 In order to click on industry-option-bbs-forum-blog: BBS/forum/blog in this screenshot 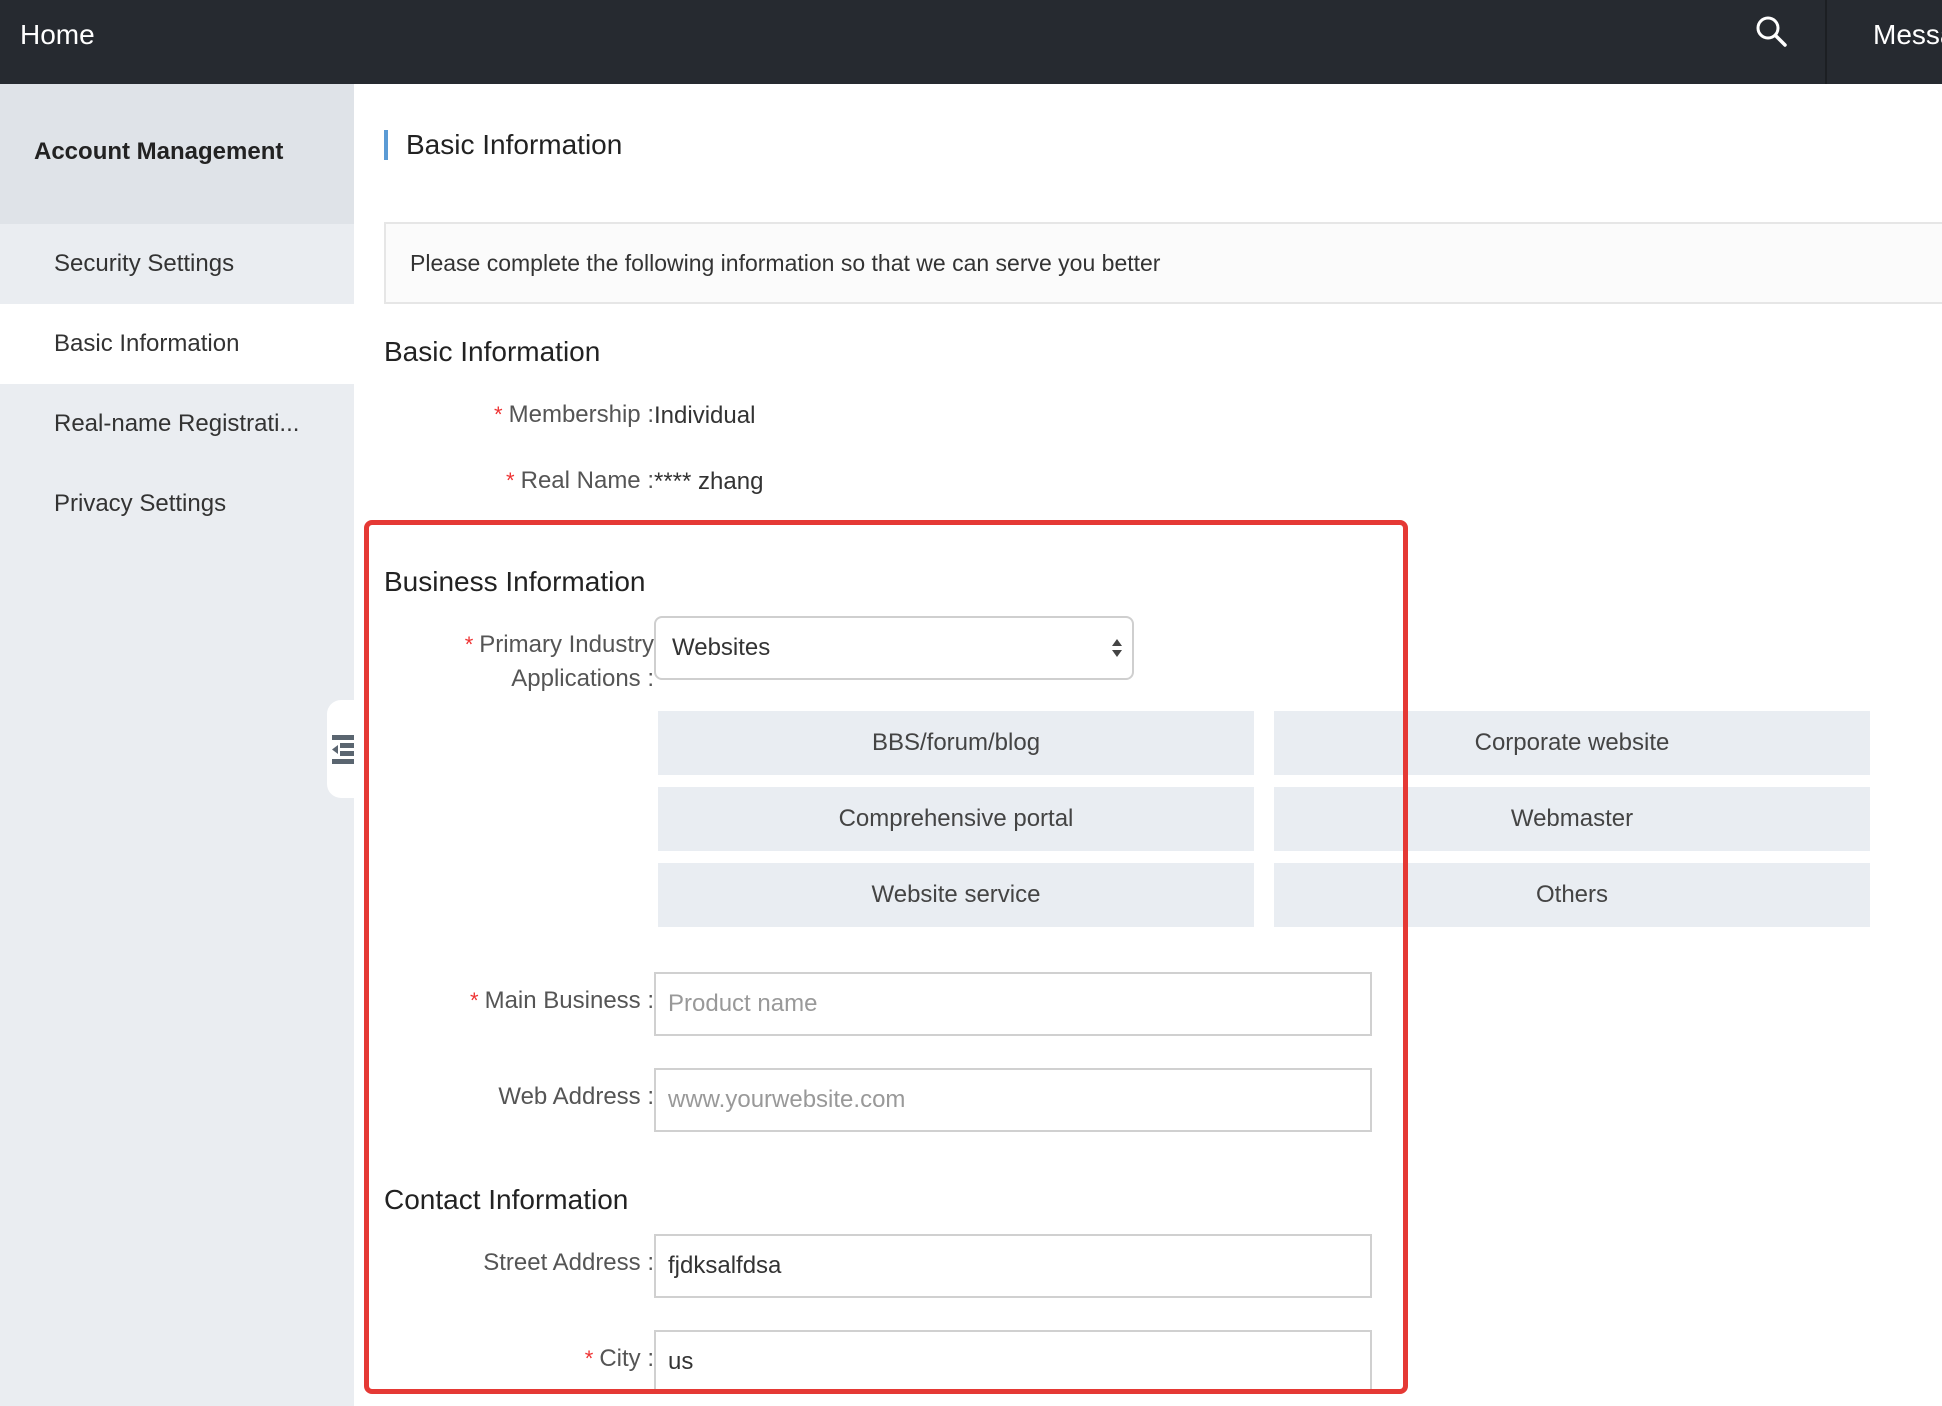, I will do `click(956, 743)`.